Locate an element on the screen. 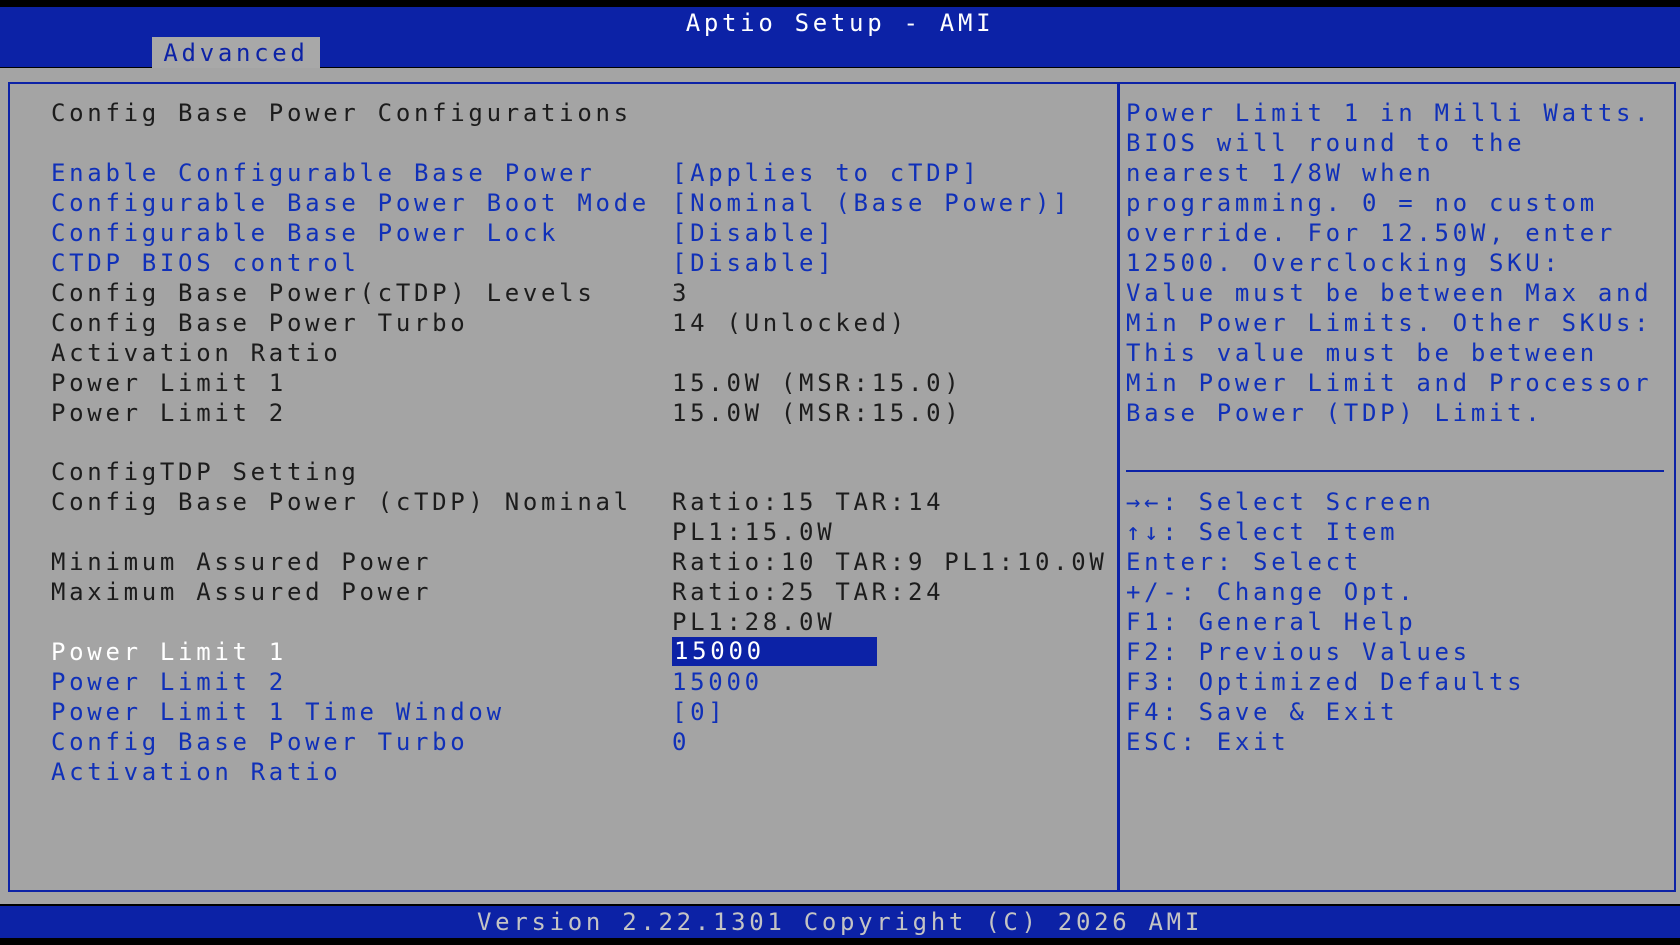 The width and height of the screenshot is (1680, 945). setting-power-limit-2: Power Limit 2 is located at coordinates (169, 682).